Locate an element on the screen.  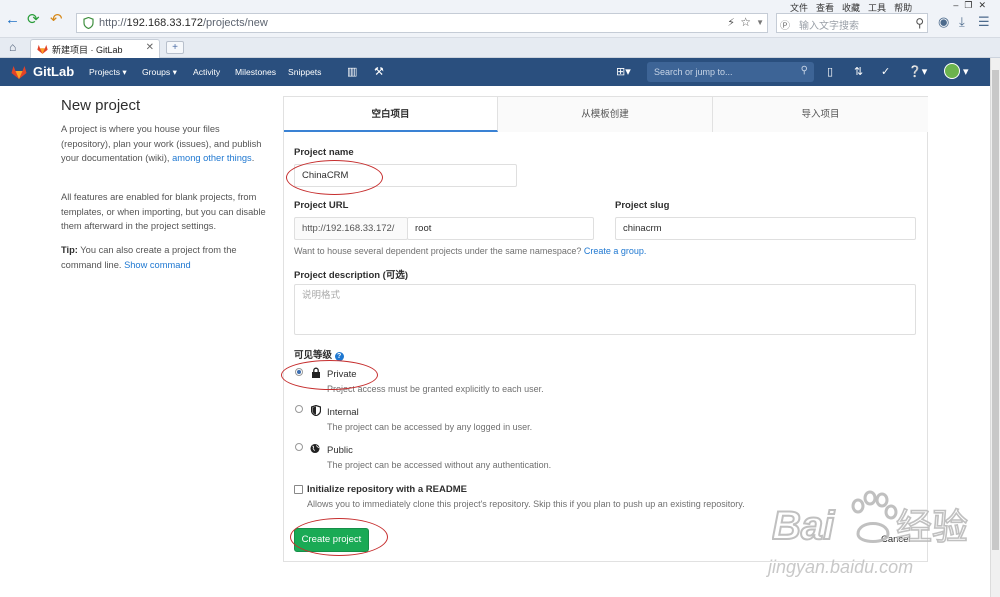
extension-icon: ◉ is located at coordinates (943, 22).